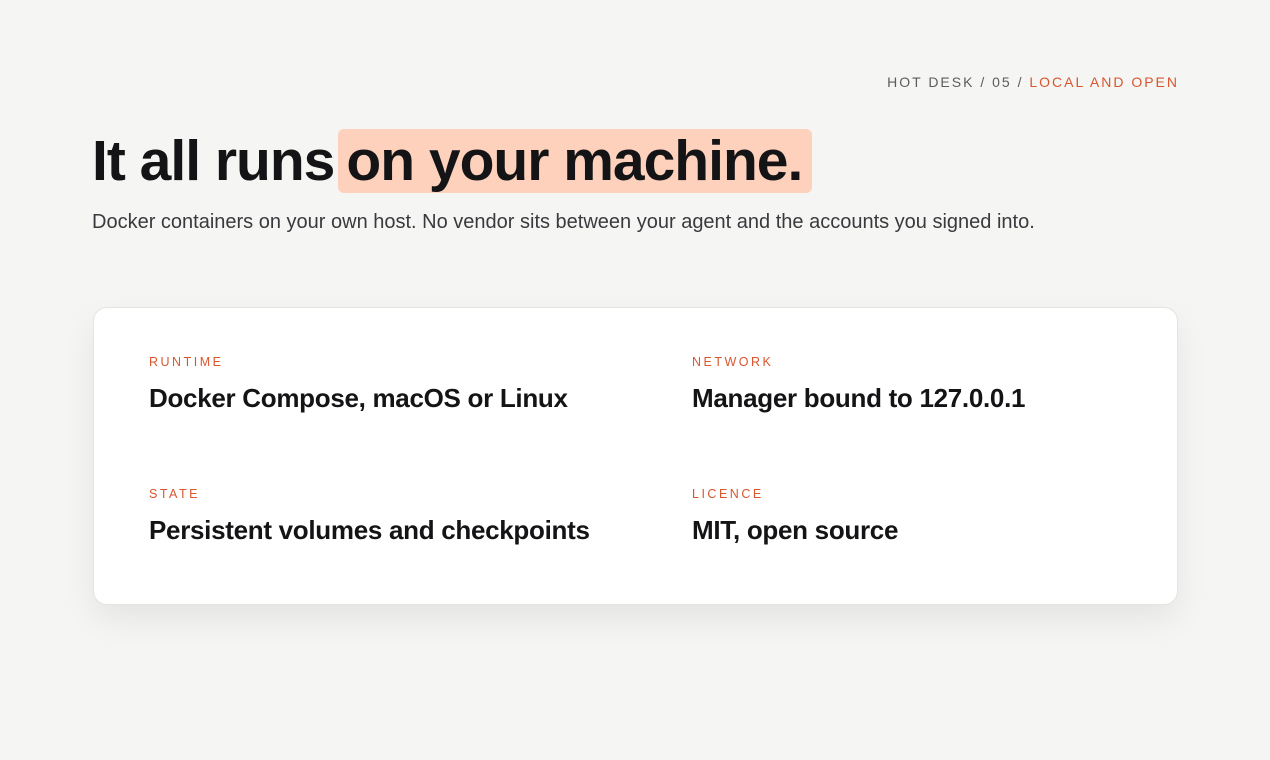 Image resolution: width=1270 pixels, height=760 pixels. What do you see at coordinates (575, 161) in the screenshot?
I see `page-title-highlight: on your machine.` at bounding box center [575, 161].